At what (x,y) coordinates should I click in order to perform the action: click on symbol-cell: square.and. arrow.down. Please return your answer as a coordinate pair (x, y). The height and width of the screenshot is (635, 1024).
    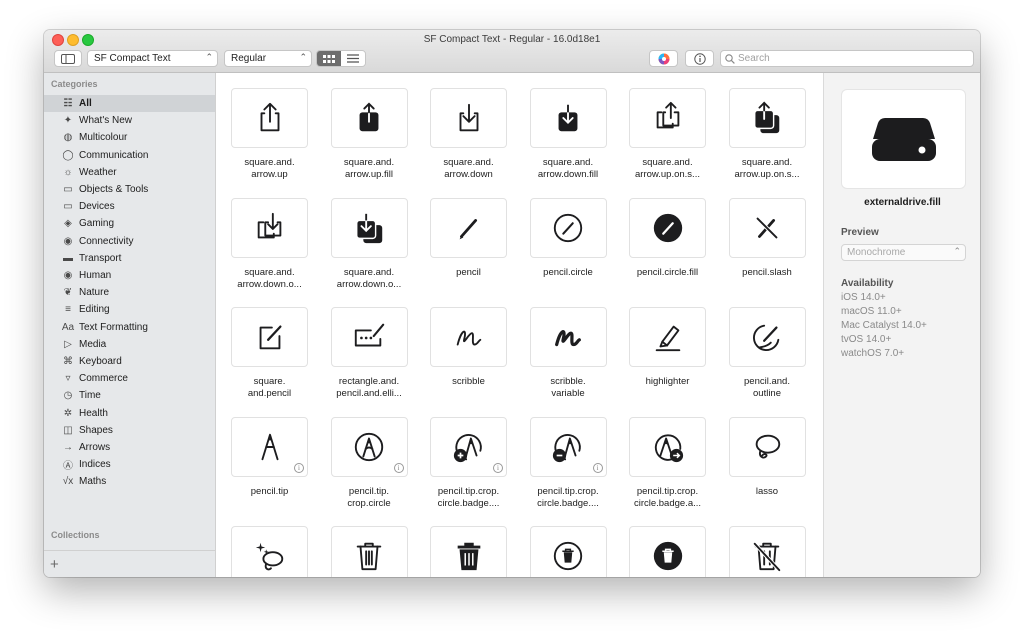
    Looking at the image, I should click on (465, 127).